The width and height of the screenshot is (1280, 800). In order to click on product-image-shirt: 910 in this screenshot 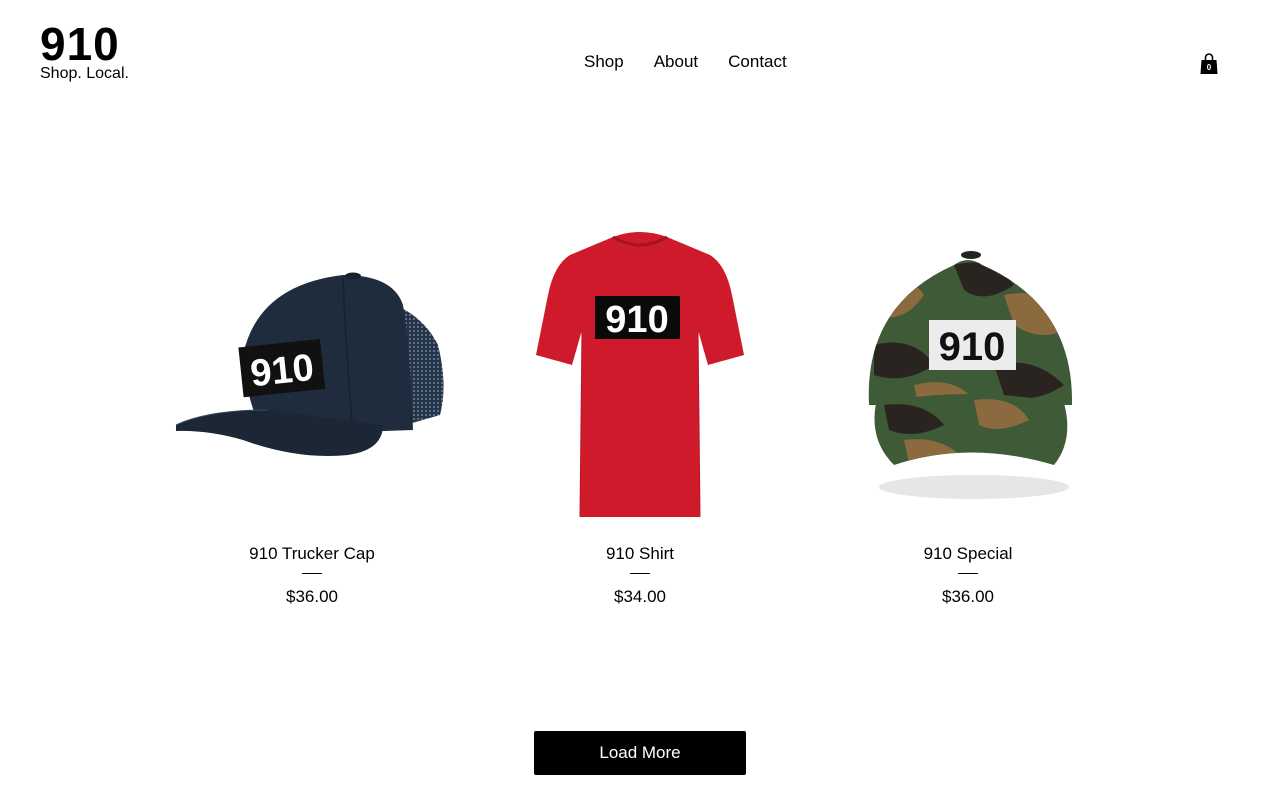, I will do `click(640, 375)`.